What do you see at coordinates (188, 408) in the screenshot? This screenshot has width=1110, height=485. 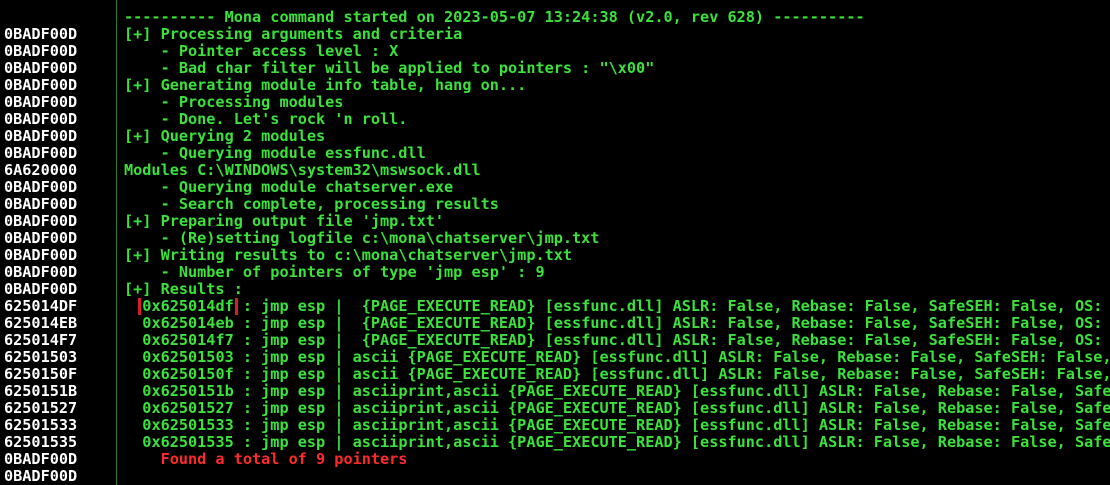 I see `pointer-address: 0x62501527` at bounding box center [188, 408].